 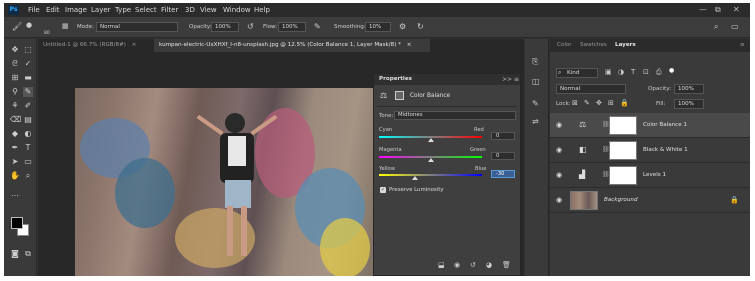 What do you see at coordinates (28, 50) in the screenshot?
I see `marquee-tool-icon: ⬚` at bounding box center [28, 50].